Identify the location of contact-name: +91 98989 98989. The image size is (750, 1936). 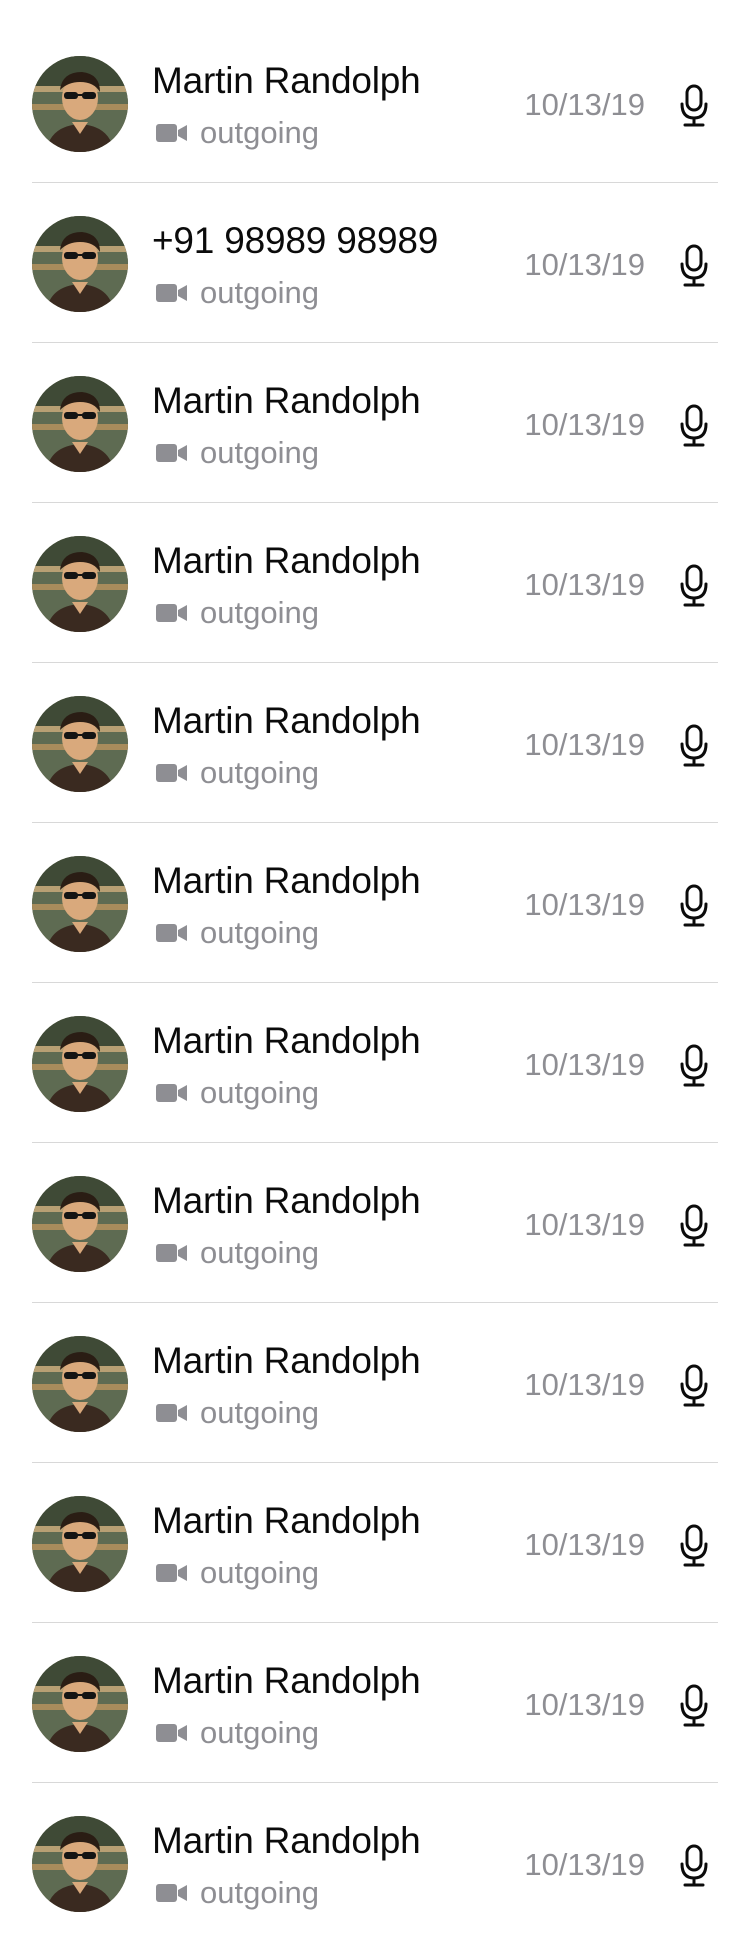
(295, 240).